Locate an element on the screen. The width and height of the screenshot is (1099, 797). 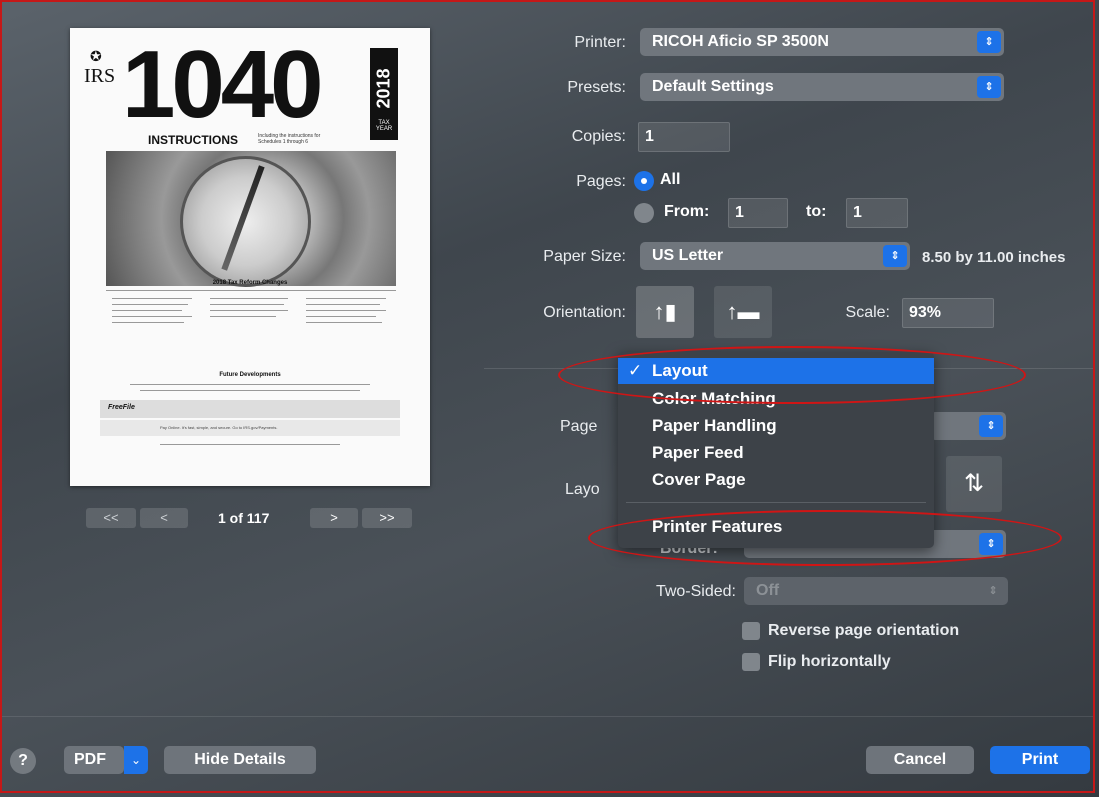
pages-per-sheet-label: Page is located at coordinates (579, 426).